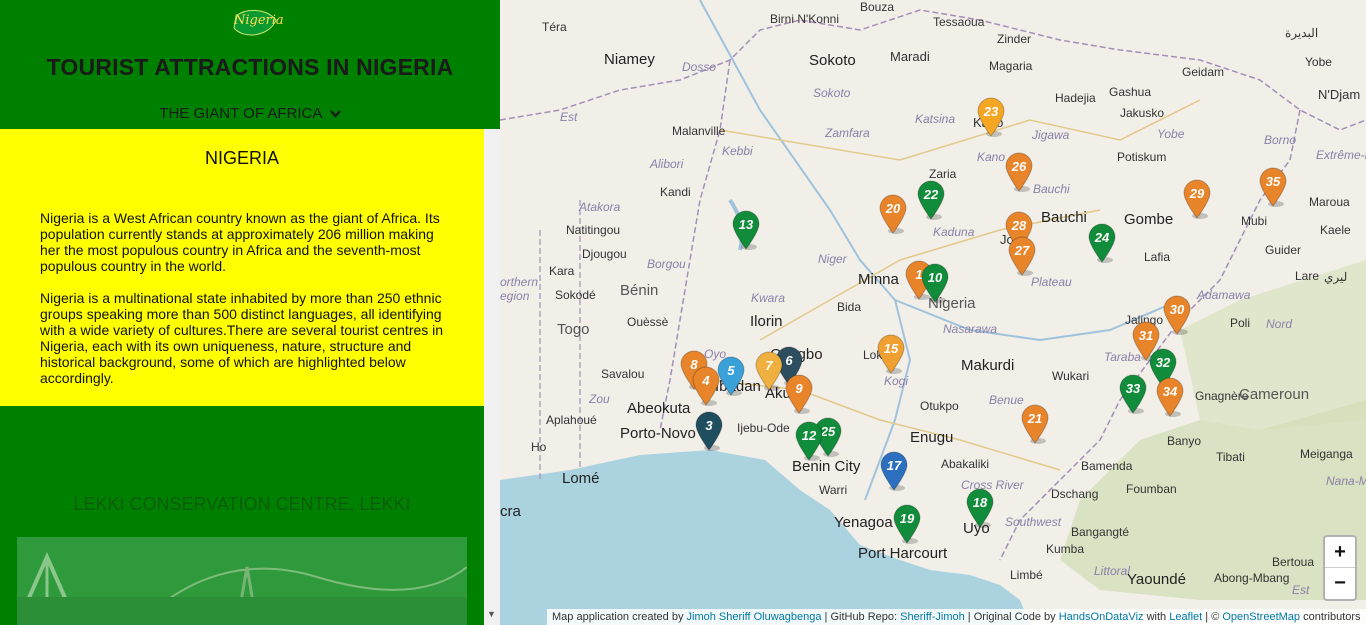 This screenshot has width=1366, height=625. Describe the element at coordinates (1011, 617) in the screenshot. I see `attribution-text: | Original Code by` at that location.